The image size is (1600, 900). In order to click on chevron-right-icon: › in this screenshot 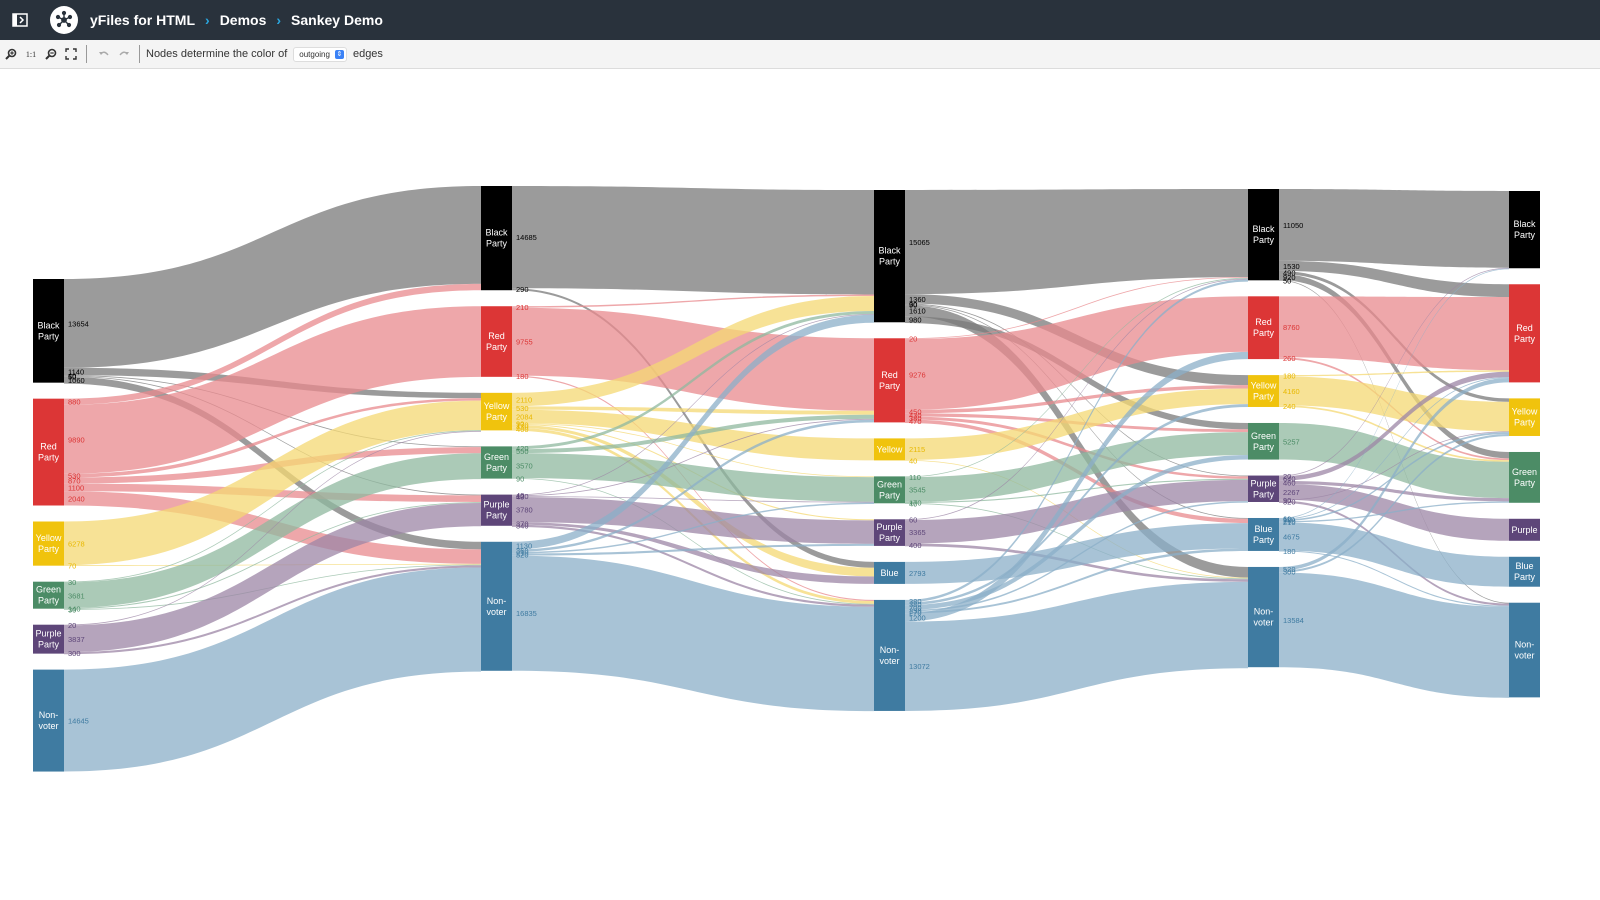, I will do `click(207, 20)`.